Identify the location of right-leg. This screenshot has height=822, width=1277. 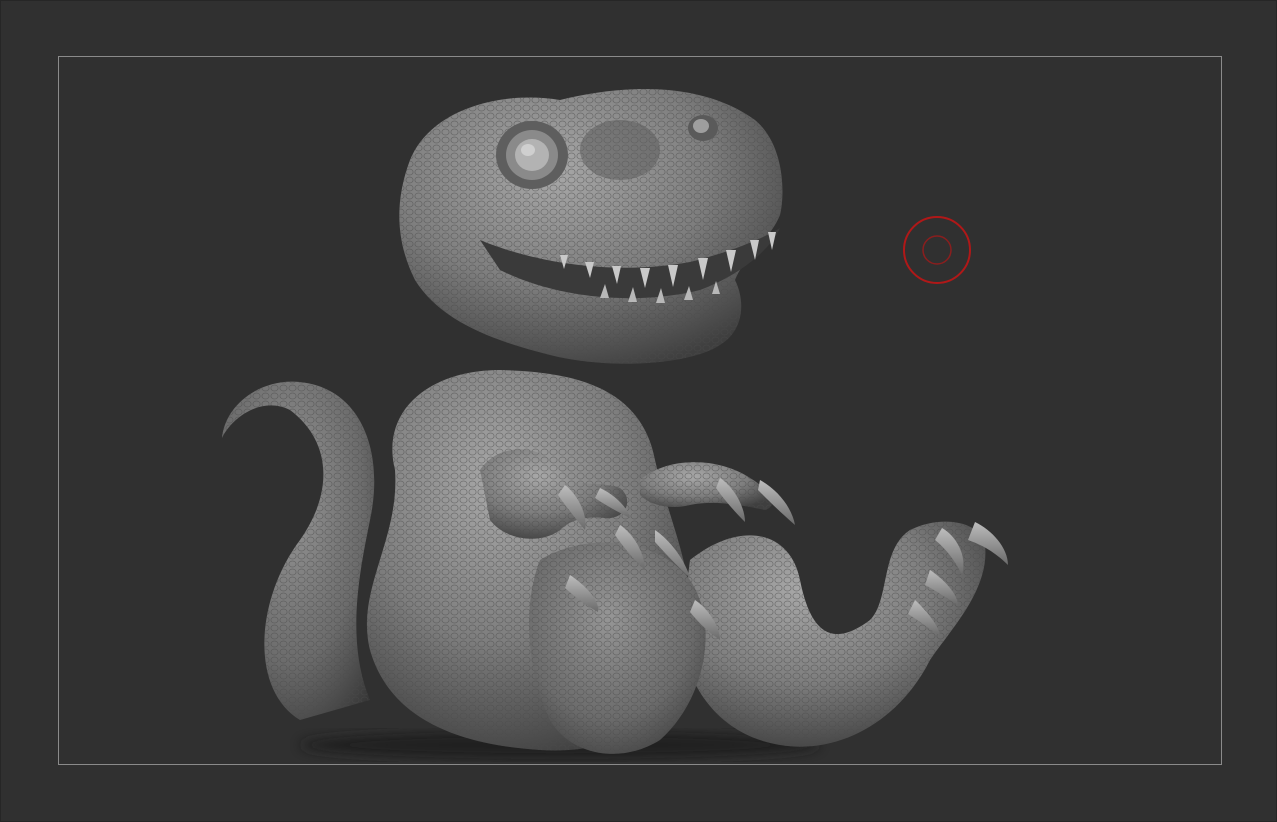
(844, 634).